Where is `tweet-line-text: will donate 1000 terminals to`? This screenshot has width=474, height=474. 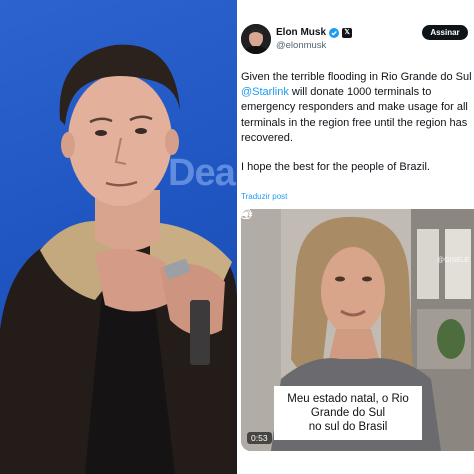
tweet-line-text: will donate 1000 terminals to is located at coordinates (360, 92).